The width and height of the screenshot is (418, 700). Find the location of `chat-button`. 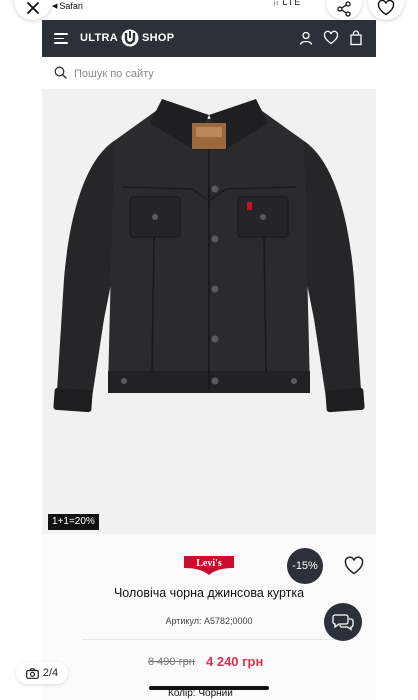

chat-button is located at coordinates (343, 622).